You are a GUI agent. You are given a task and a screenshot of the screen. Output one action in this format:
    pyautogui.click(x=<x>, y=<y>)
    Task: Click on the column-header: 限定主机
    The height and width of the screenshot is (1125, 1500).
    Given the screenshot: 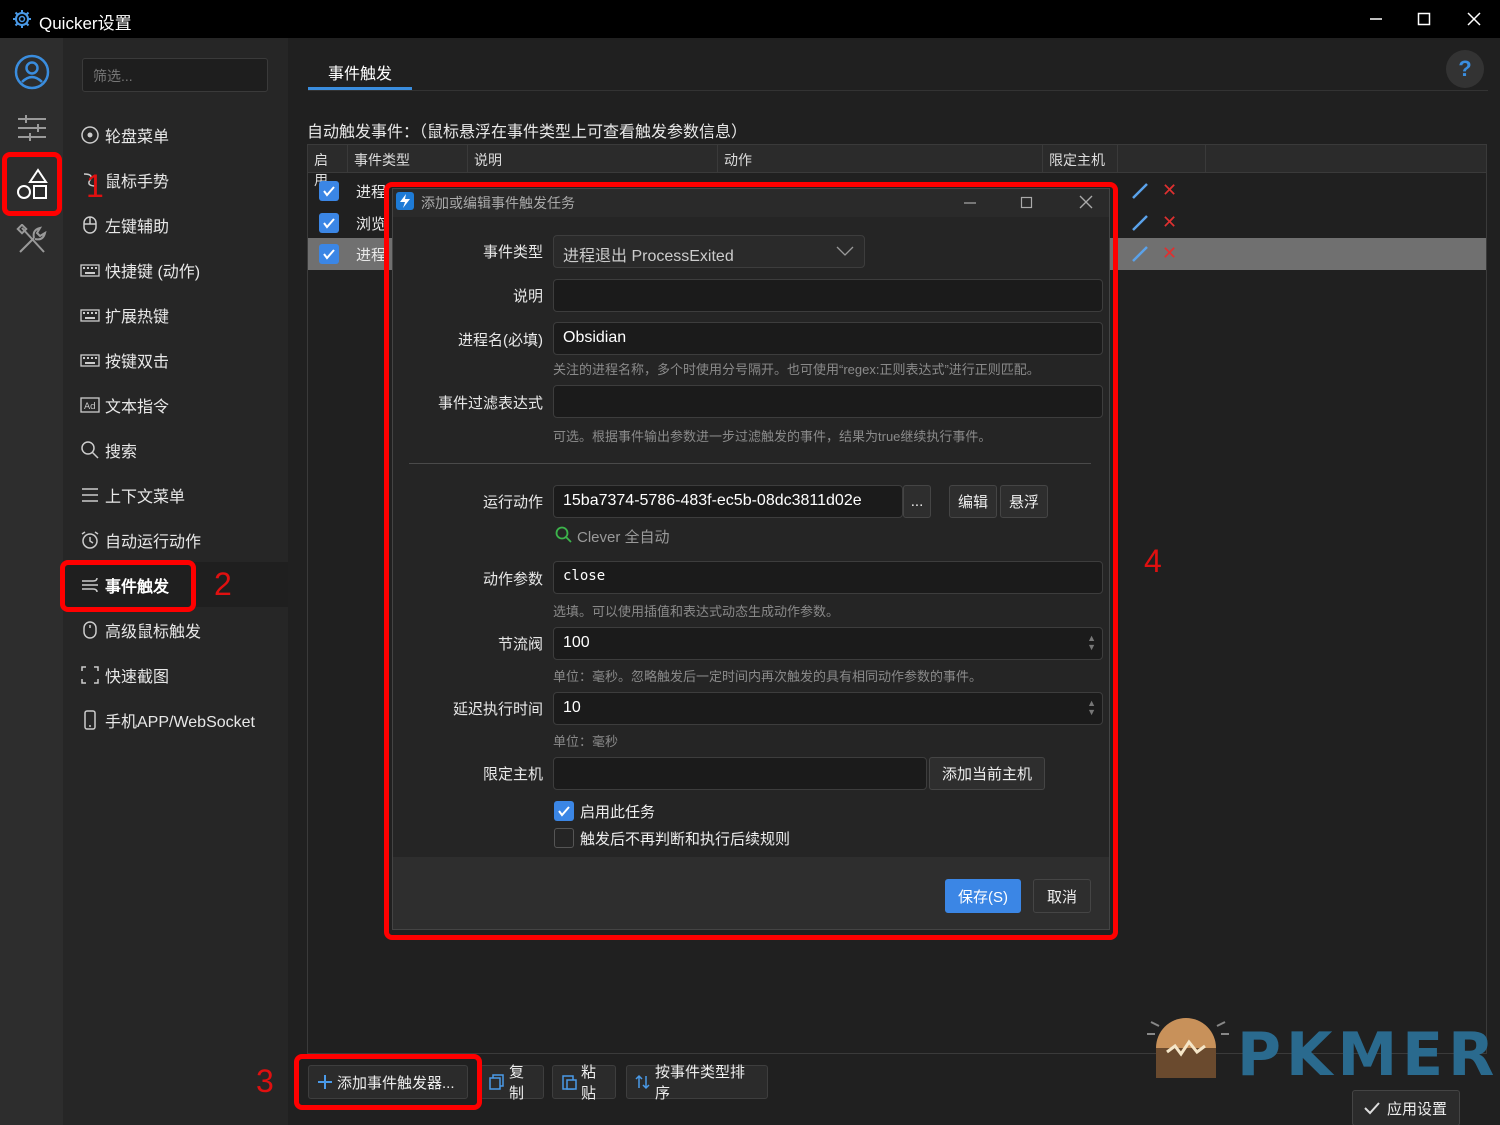 What is the action you would take?
    pyautogui.click(x=1080, y=159)
    